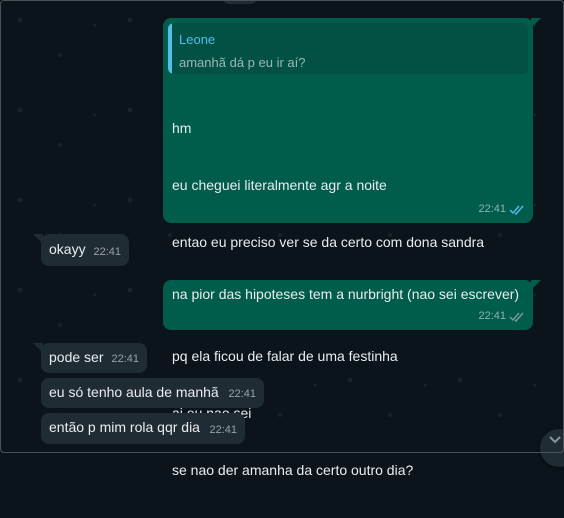  I want to click on quote-accent-bar, so click(170, 48).